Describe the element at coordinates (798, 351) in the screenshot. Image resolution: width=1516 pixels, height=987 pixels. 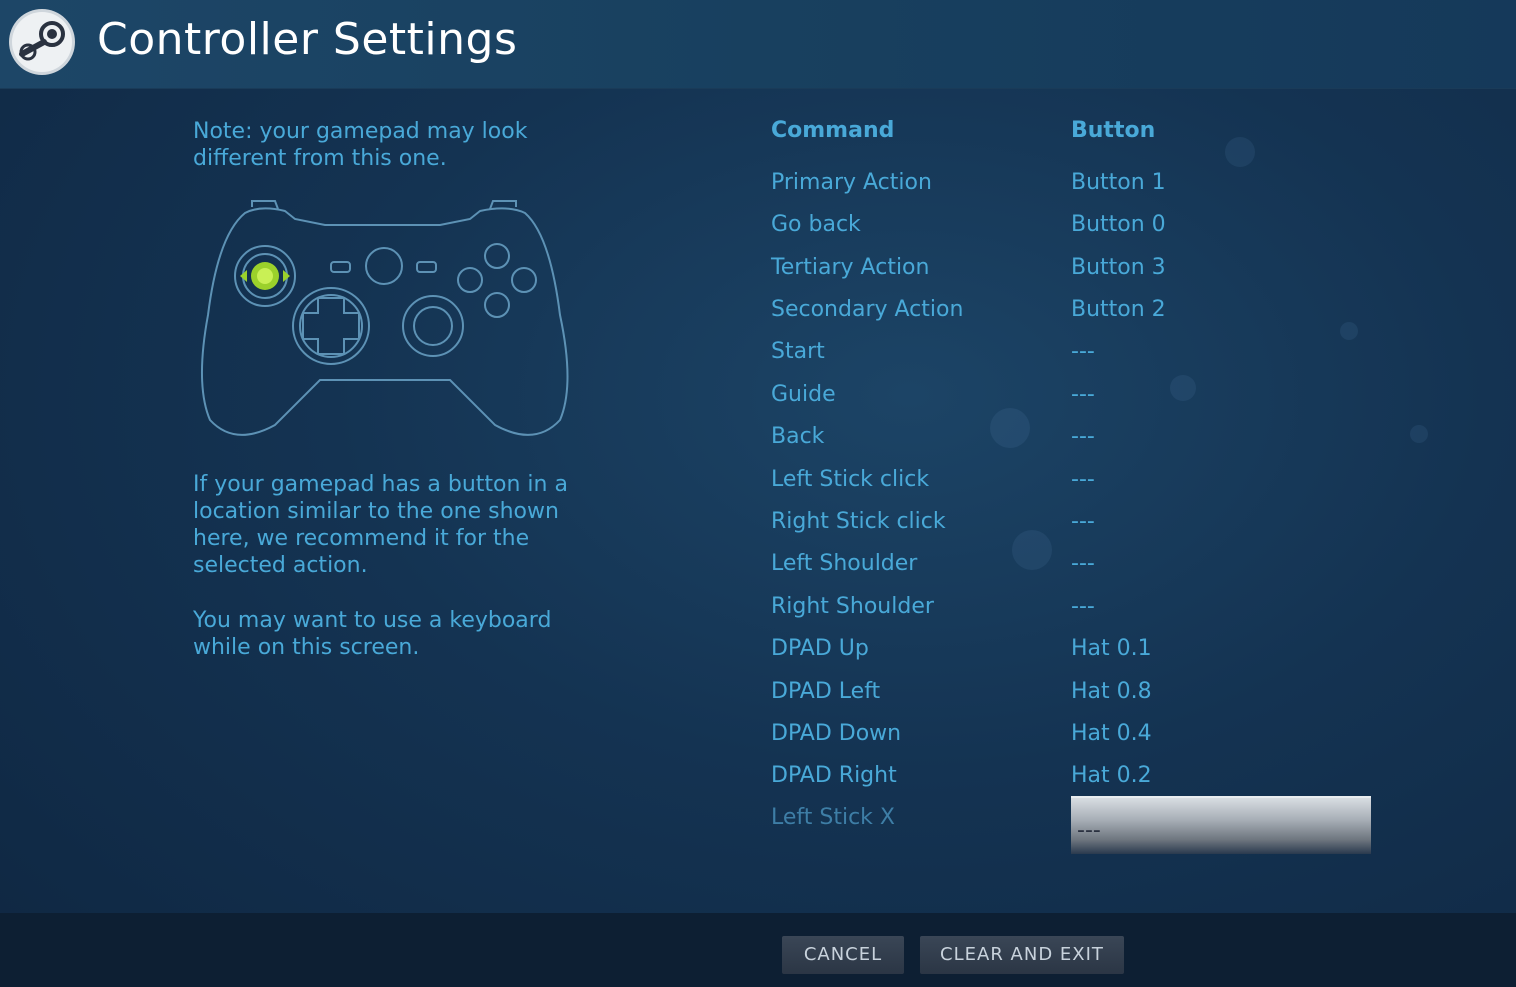
I see `command-label: Start` at that location.